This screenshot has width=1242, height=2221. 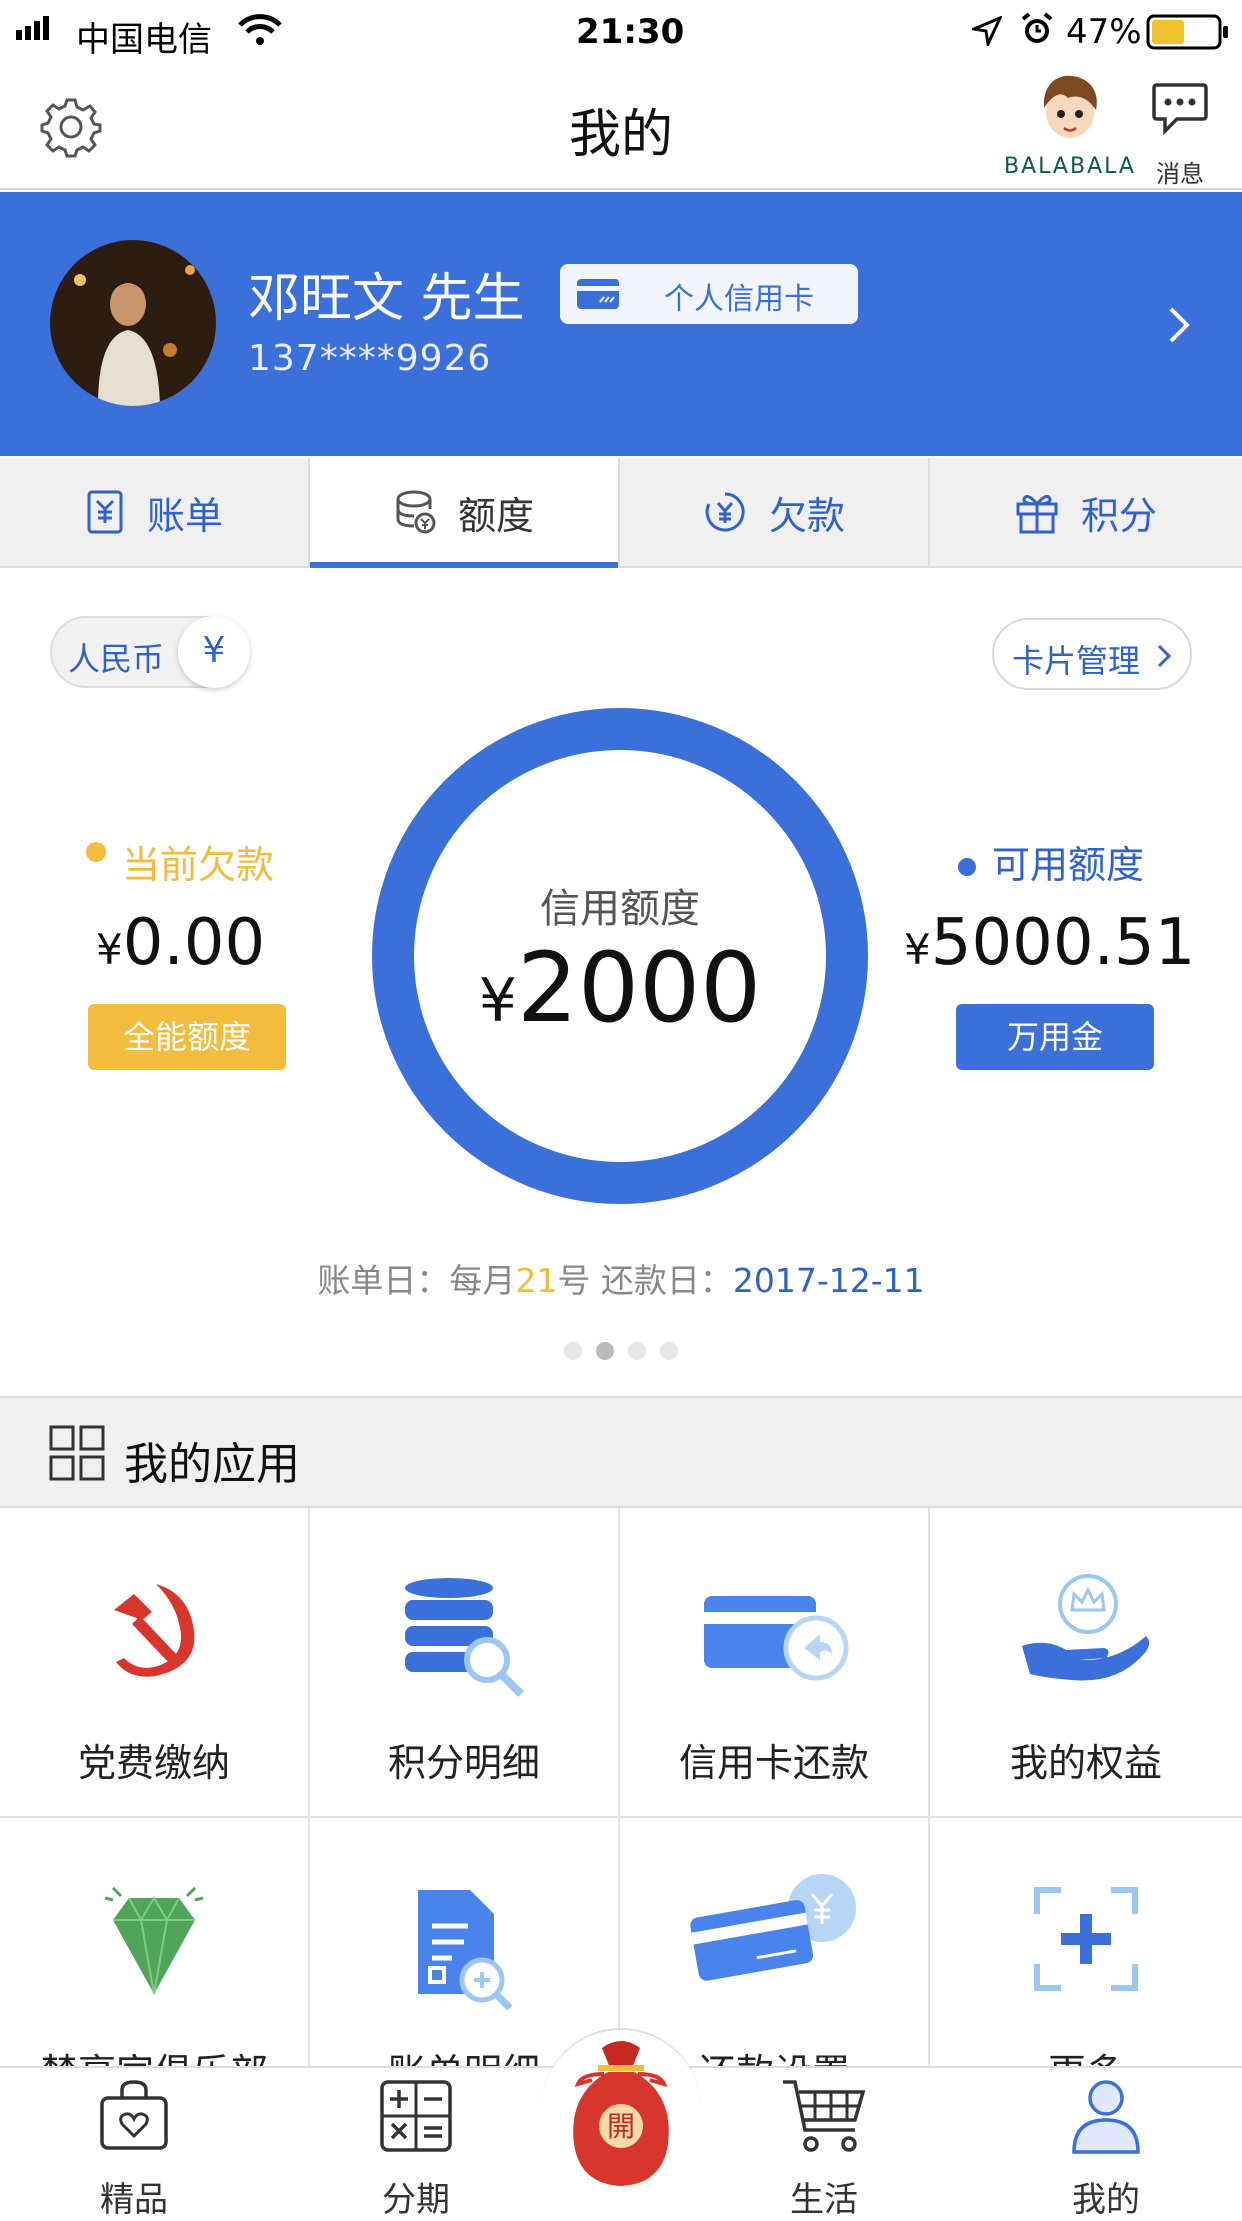 I want to click on nav-header: 我的 BALABALA 消息, so click(x=621, y=126).